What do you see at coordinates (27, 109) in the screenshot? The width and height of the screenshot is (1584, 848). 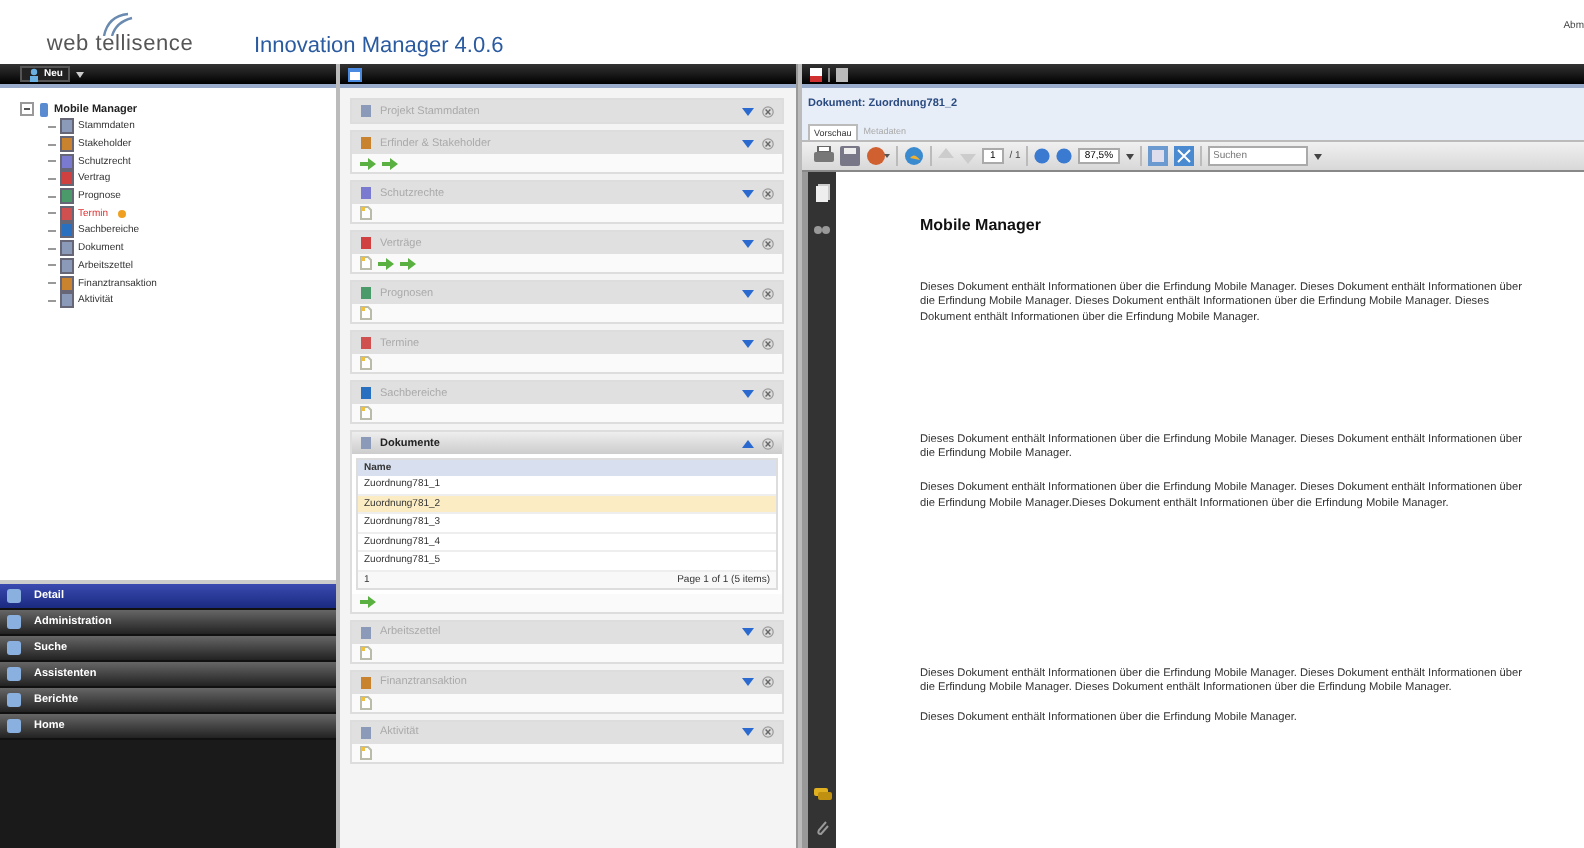 I see `collapse-toggle-icon` at bounding box center [27, 109].